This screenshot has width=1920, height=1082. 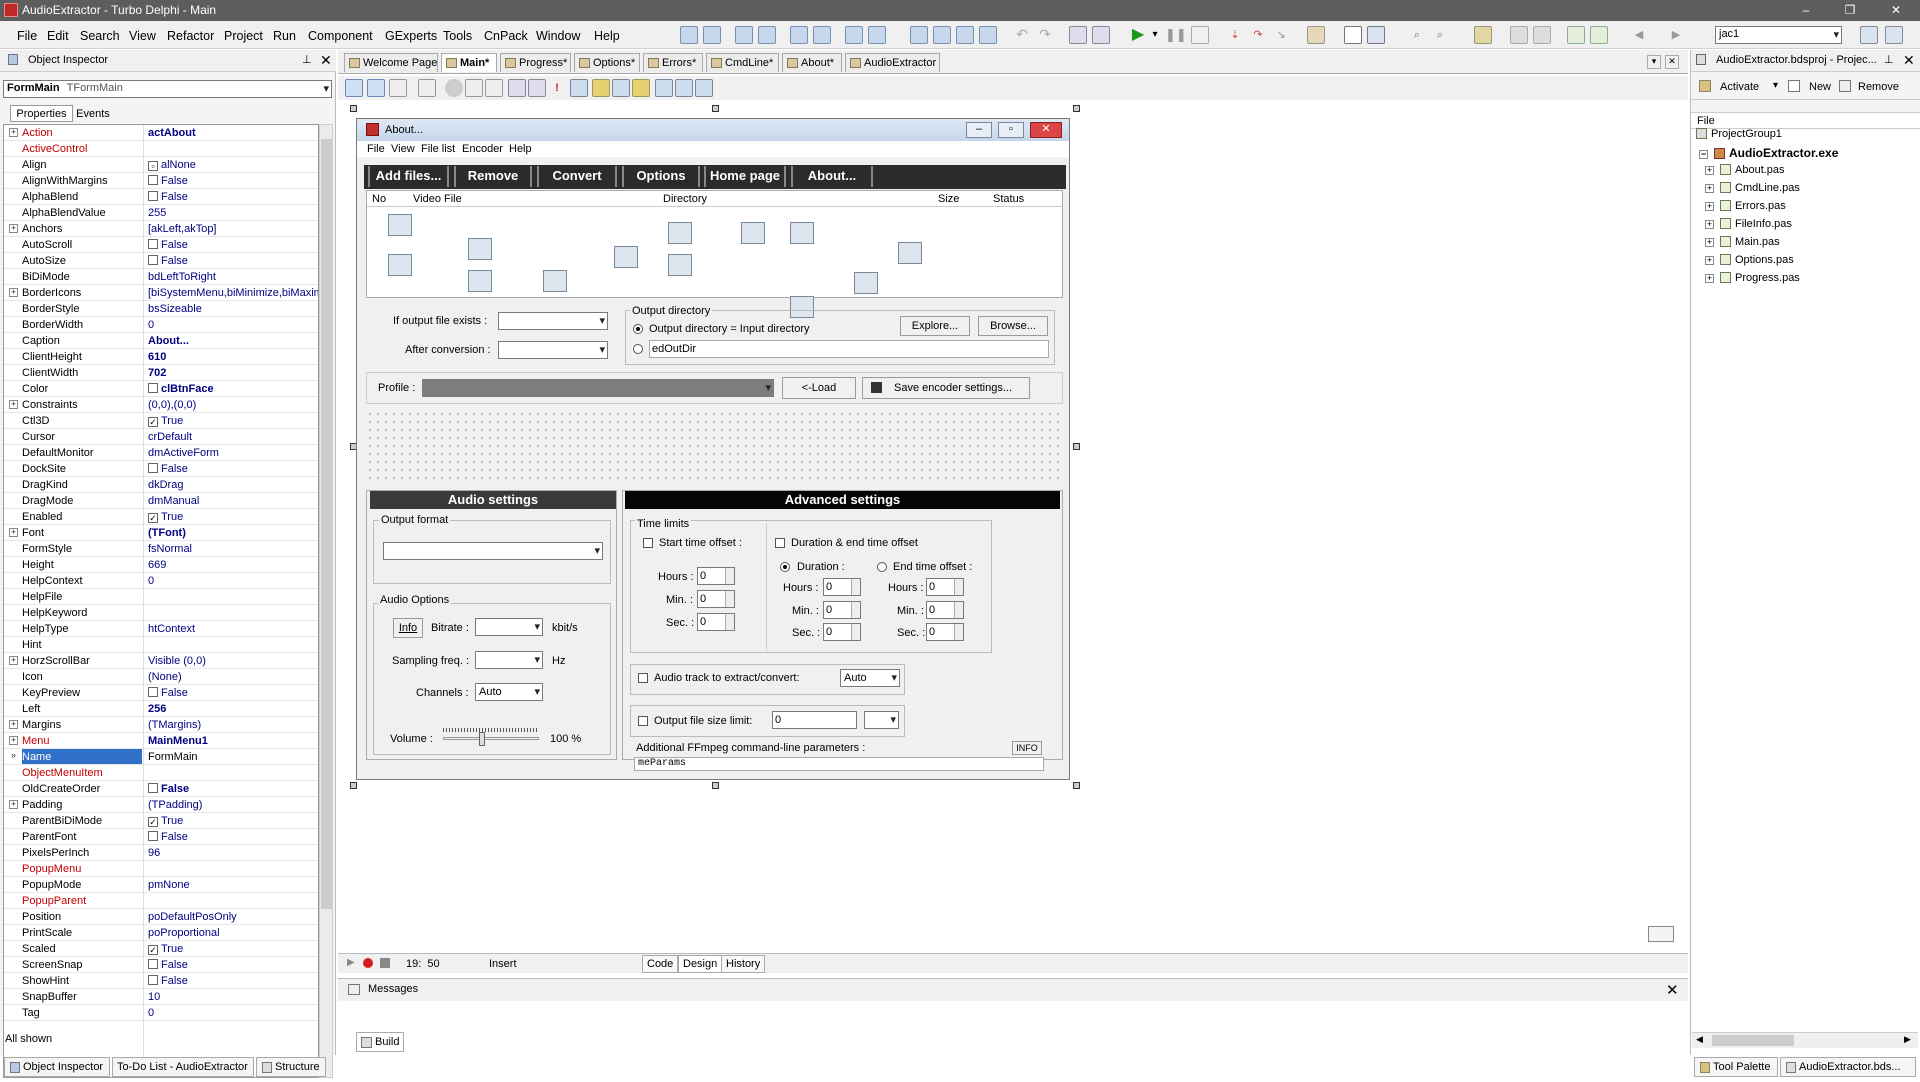 What do you see at coordinates (842, 632) in the screenshot?
I see `duration-sec-spin: 0` at bounding box center [842, 632].